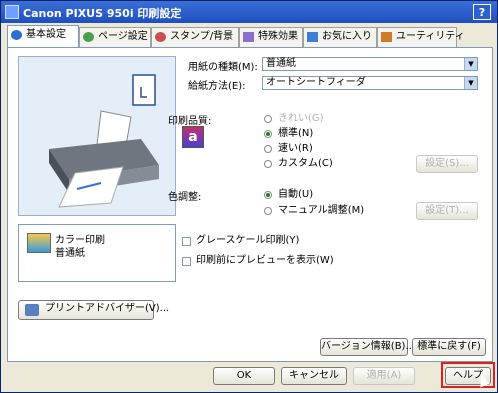  What do you see at coordinates (312, 37) in the screenshot?
I see `favorites-icon` at bounding box center [312, 37].